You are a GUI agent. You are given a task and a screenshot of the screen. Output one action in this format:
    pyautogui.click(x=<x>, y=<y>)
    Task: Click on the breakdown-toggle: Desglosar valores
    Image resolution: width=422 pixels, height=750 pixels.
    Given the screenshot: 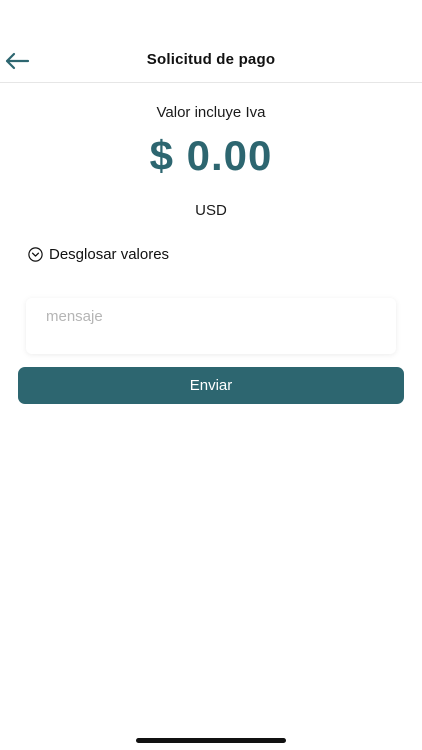 What is the action you would take?
    pyautogui.click(x=98, y=254)
    